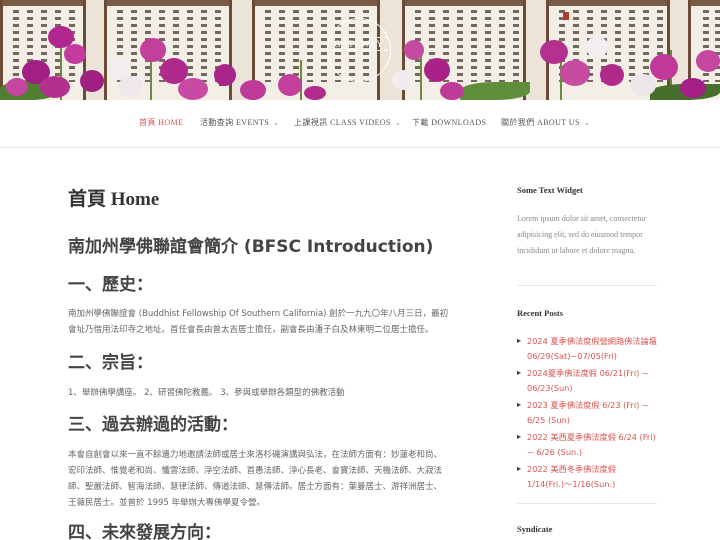 Image resolution: width=720 pixels, height=540 pixels. Describe the element at coordinates (235, 122) in the screenshot. I see `nav-item-label: 活動查詢 EVENTS` at that location.